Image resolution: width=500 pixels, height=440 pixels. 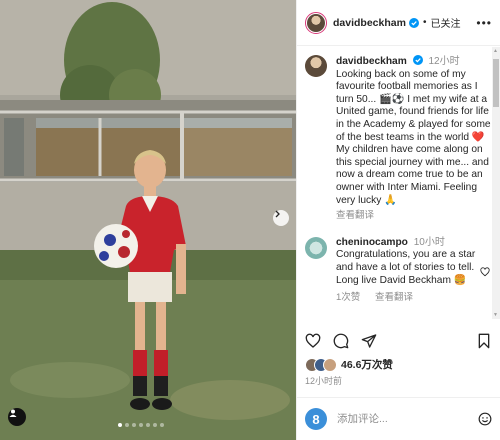 I want to click on caption-username: davidbeckham, so click(x=371, y=61).